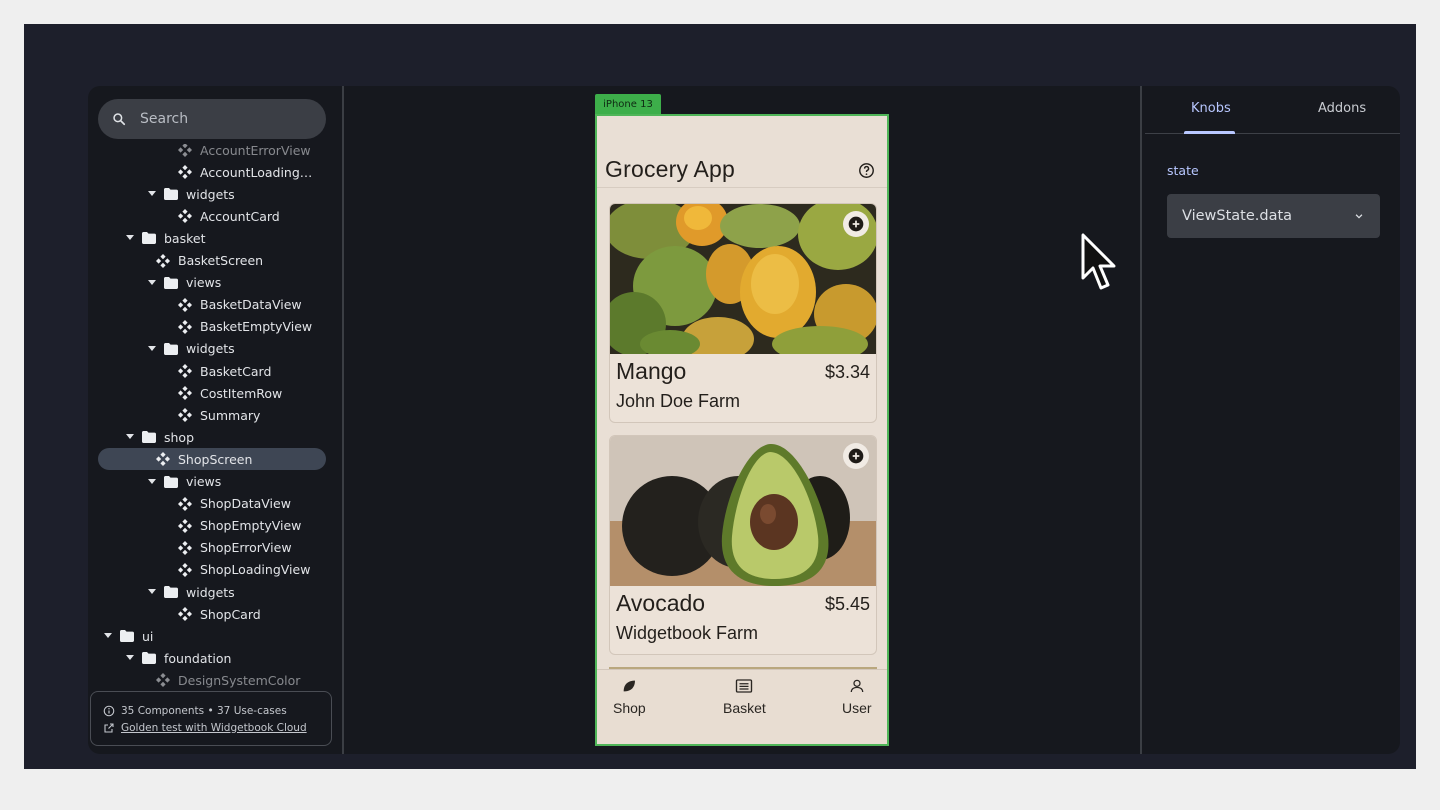 The width and height of the screenshot is (1440, 810). I want to click on cloud-link-text: Golden test with Widgetbook Cloud, so click(214, 728).